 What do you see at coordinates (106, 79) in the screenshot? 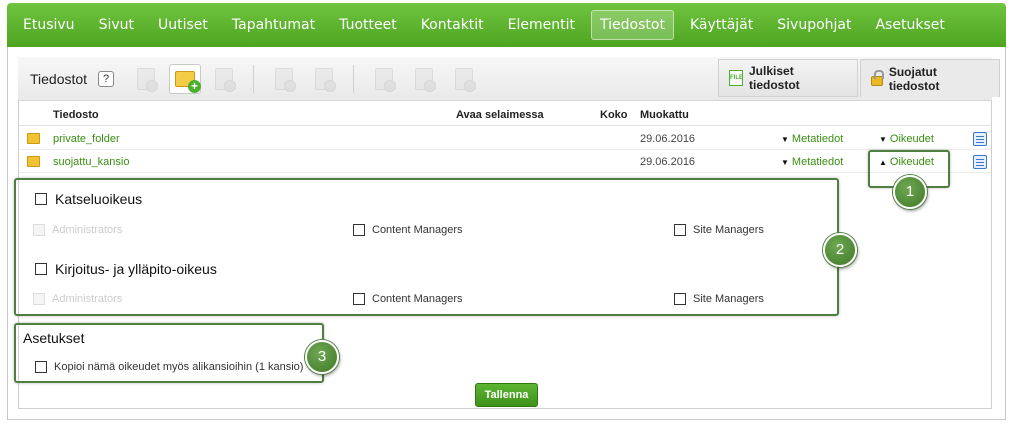
I see `help-icon: ?` at bounding box center [106, 79].